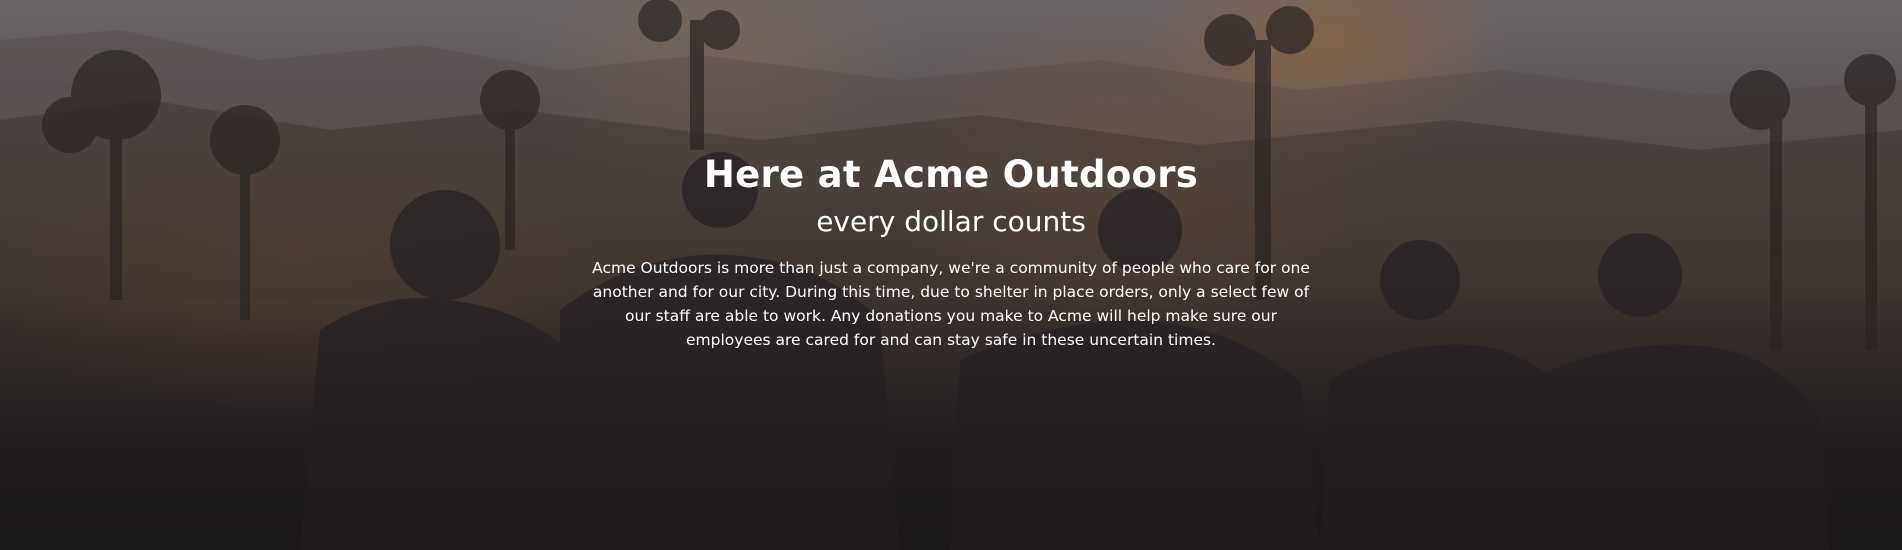  I want to click on hero-subtitle: every dollar counts, so click(951, 221).